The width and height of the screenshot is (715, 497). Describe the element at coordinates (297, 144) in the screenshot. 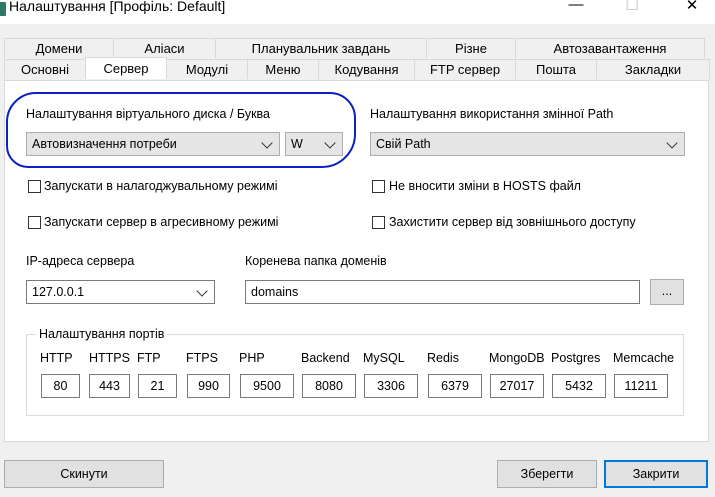

I see `drive-letter-value: W` at that location.